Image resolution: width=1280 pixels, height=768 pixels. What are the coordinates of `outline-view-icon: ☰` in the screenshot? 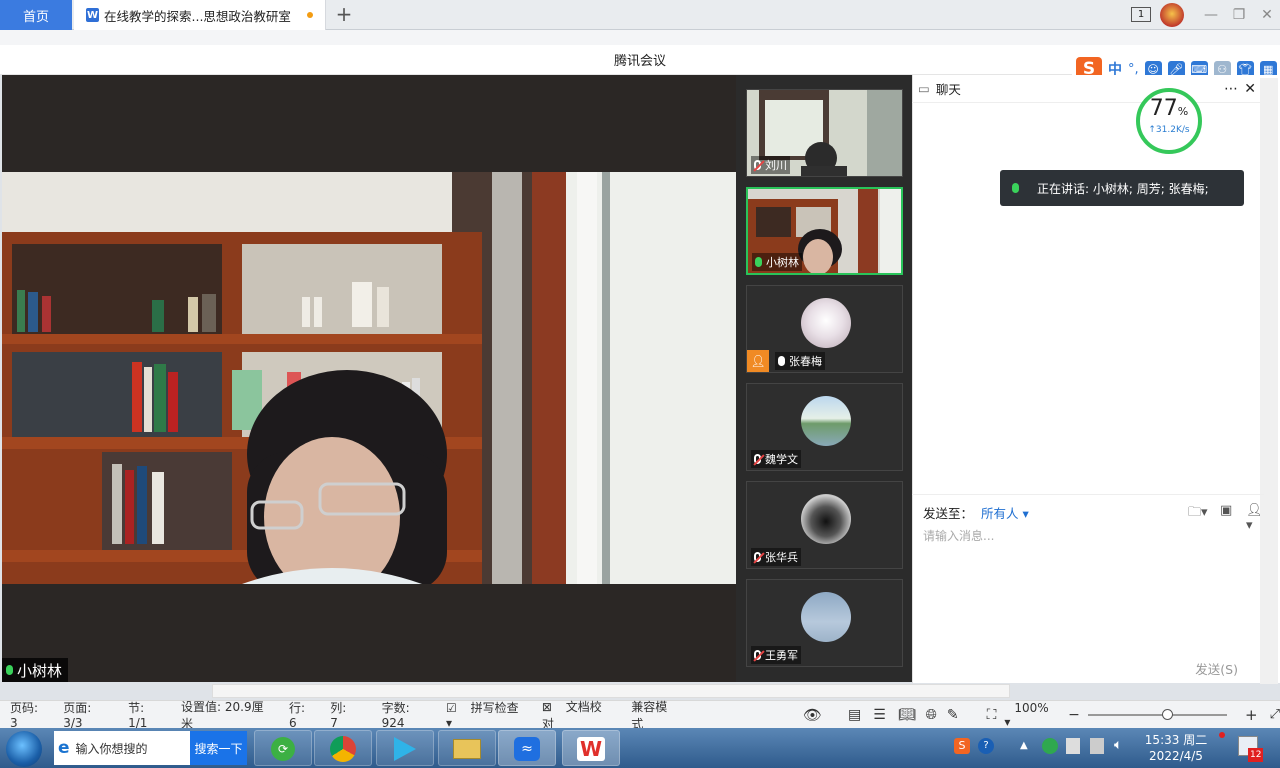 It's located at (879, 715).